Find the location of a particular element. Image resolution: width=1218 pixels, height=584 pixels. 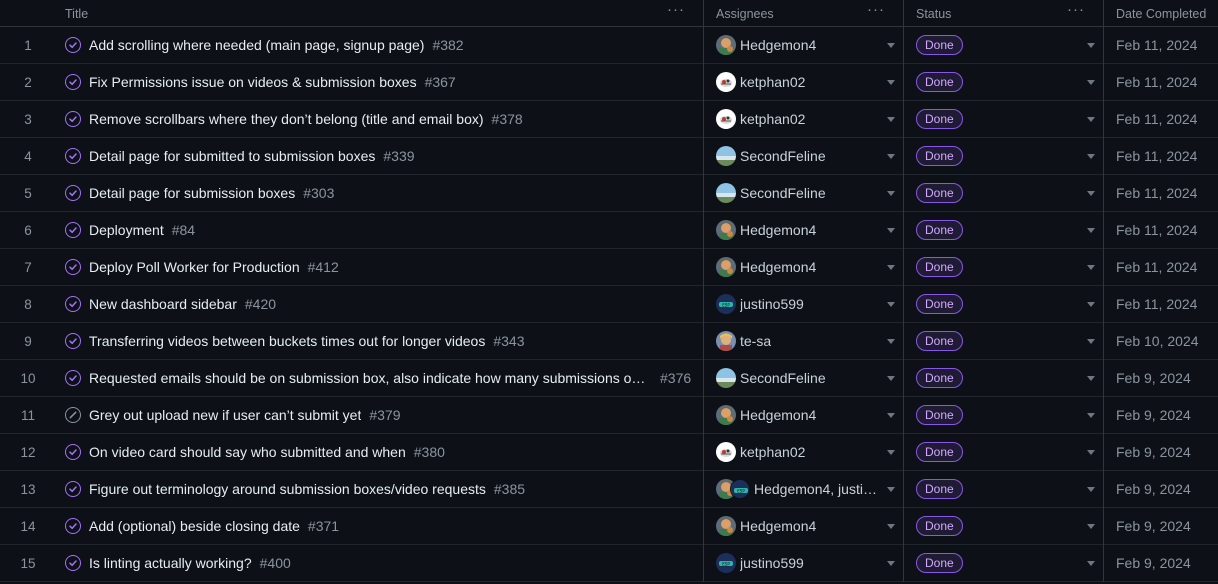

issue-title-link: Deploy Poll Worker for Production is located at coordinates (194, 267).